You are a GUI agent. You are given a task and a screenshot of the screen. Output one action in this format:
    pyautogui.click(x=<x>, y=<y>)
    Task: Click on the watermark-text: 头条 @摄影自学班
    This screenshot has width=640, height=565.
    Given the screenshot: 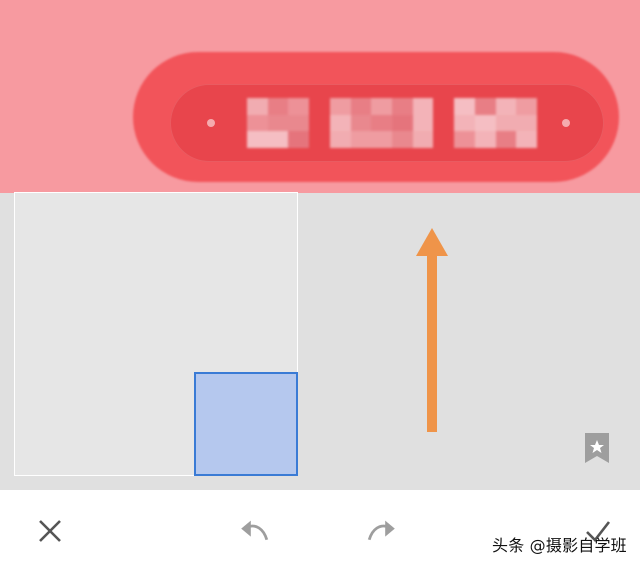 What is the action you would take?
    pyautogui.click(x=559, y=545)
    